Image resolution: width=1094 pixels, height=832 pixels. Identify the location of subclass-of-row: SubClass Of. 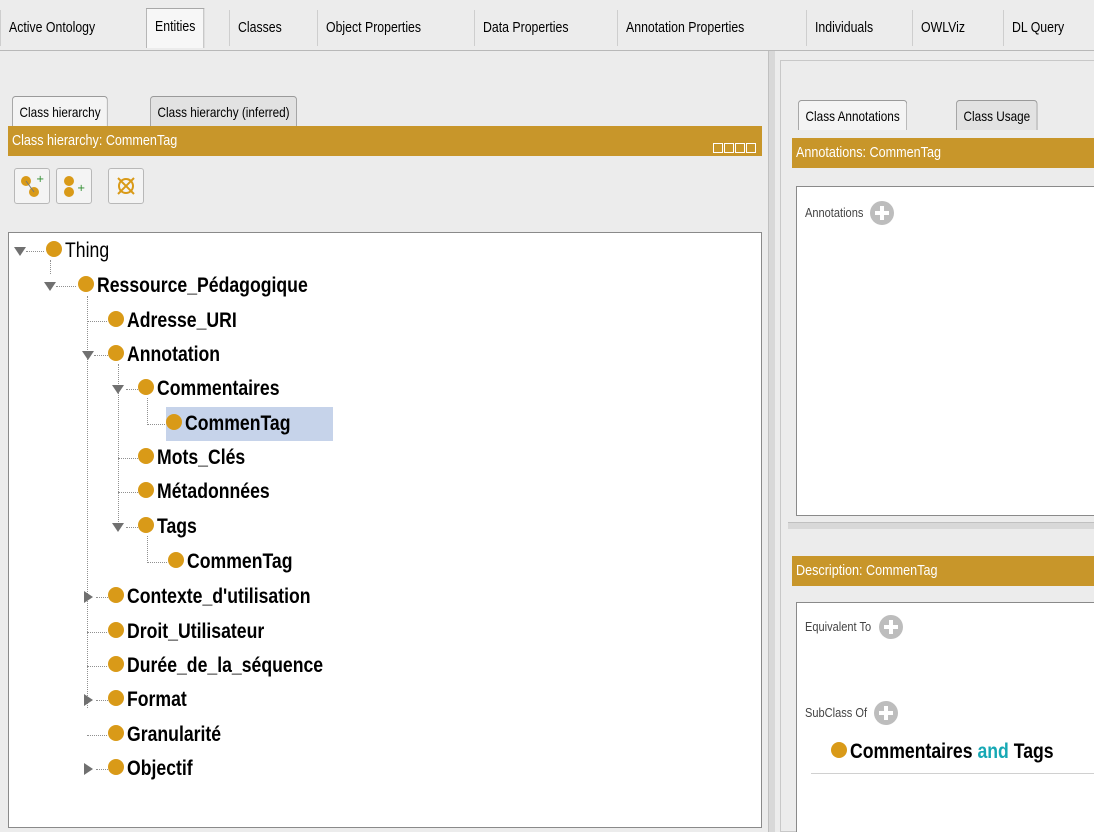
(852, 713).